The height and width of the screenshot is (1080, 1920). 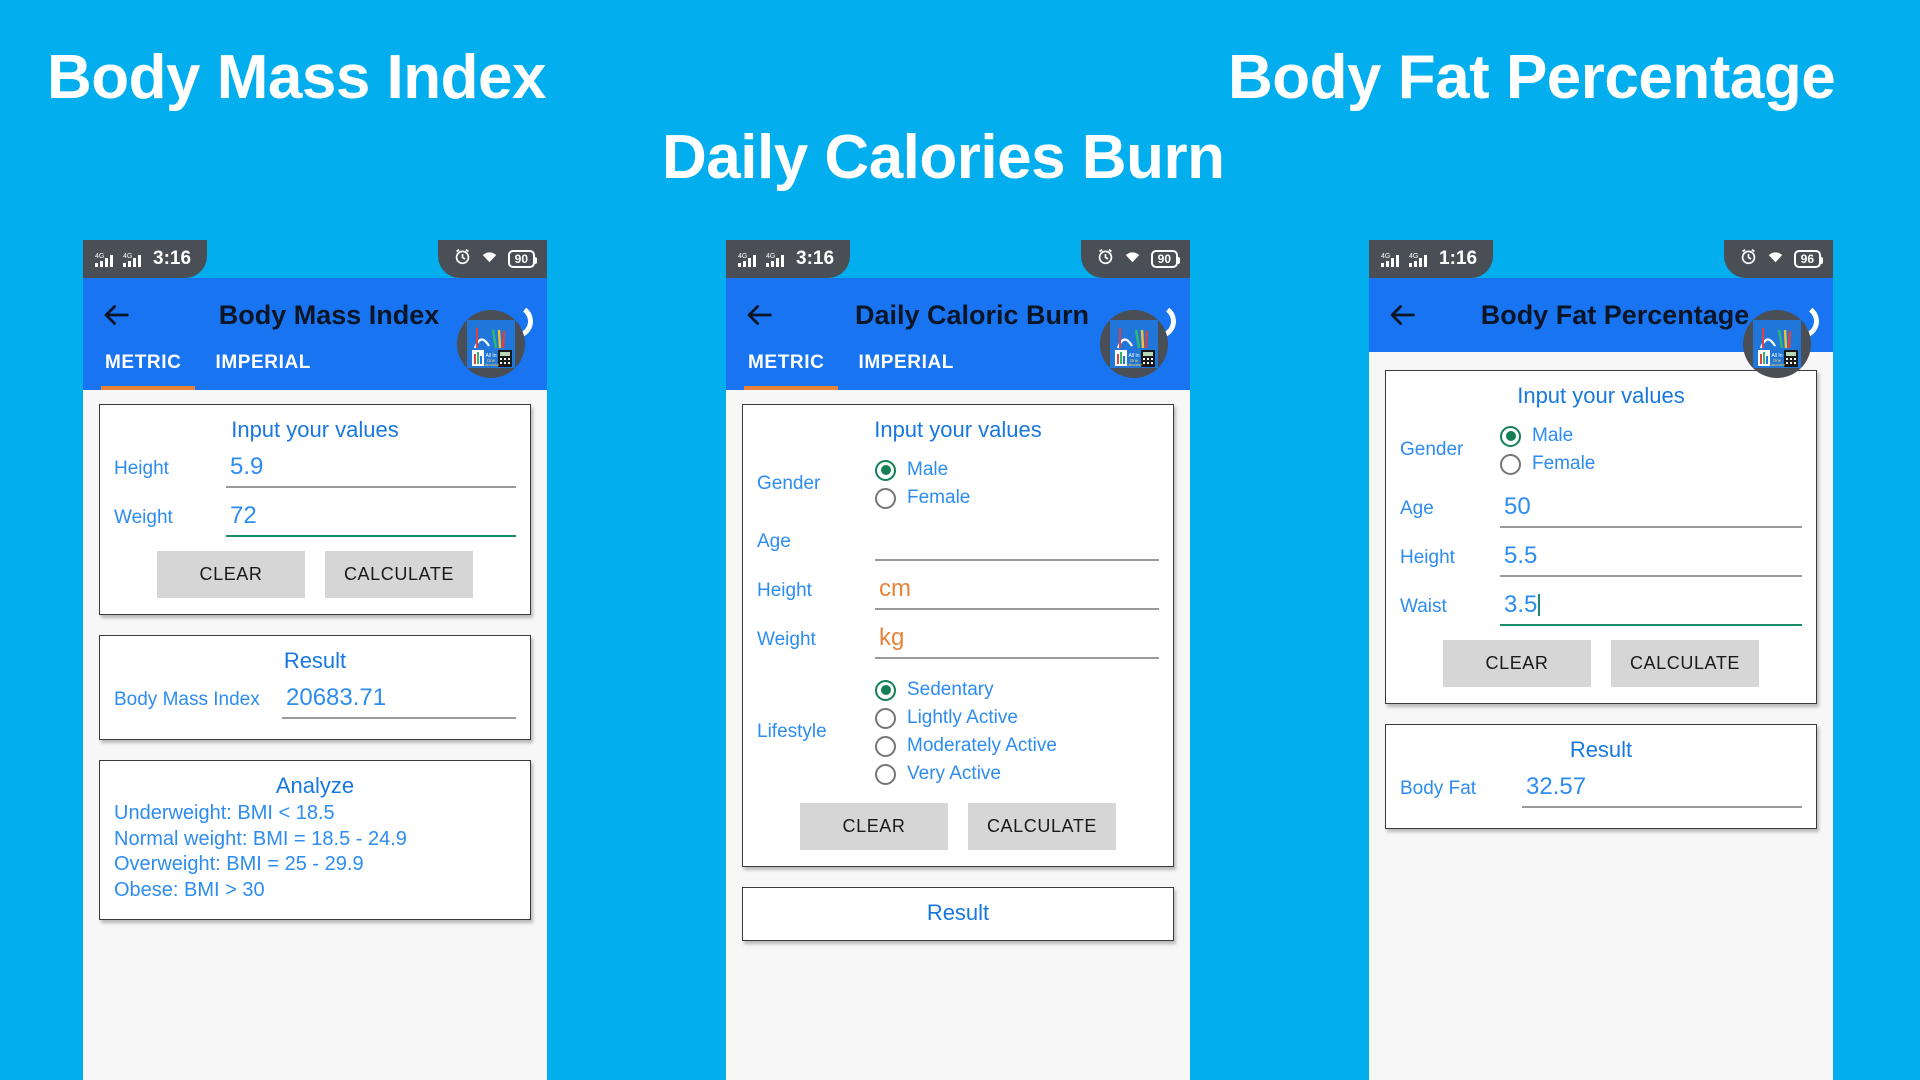 What do you see at coordinates (1651, 510) in the screenshot?
I see `age-input: 50` at bounding box center [1651, 510].